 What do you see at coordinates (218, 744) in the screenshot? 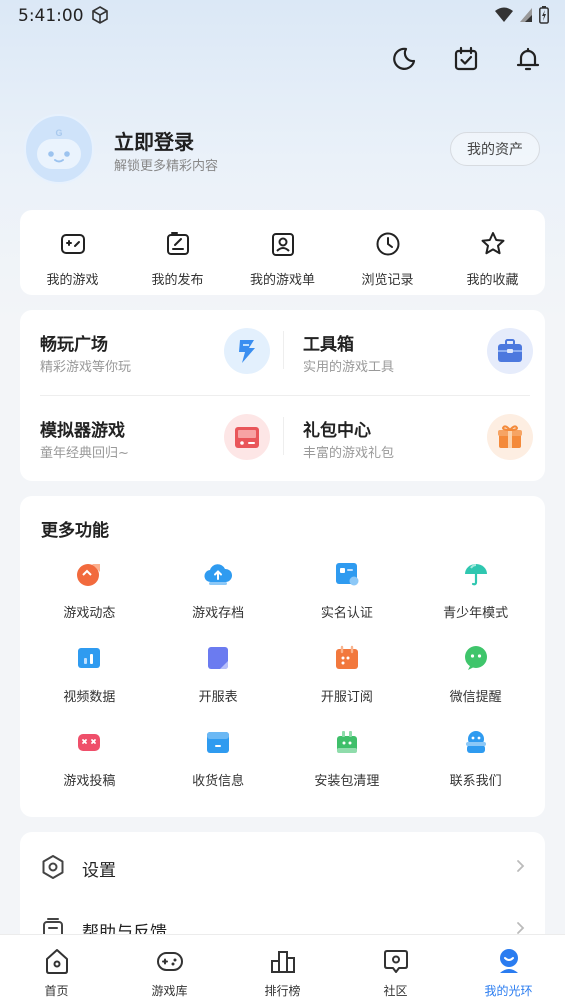
I see `address-icon` at bounding box center [218, 744].